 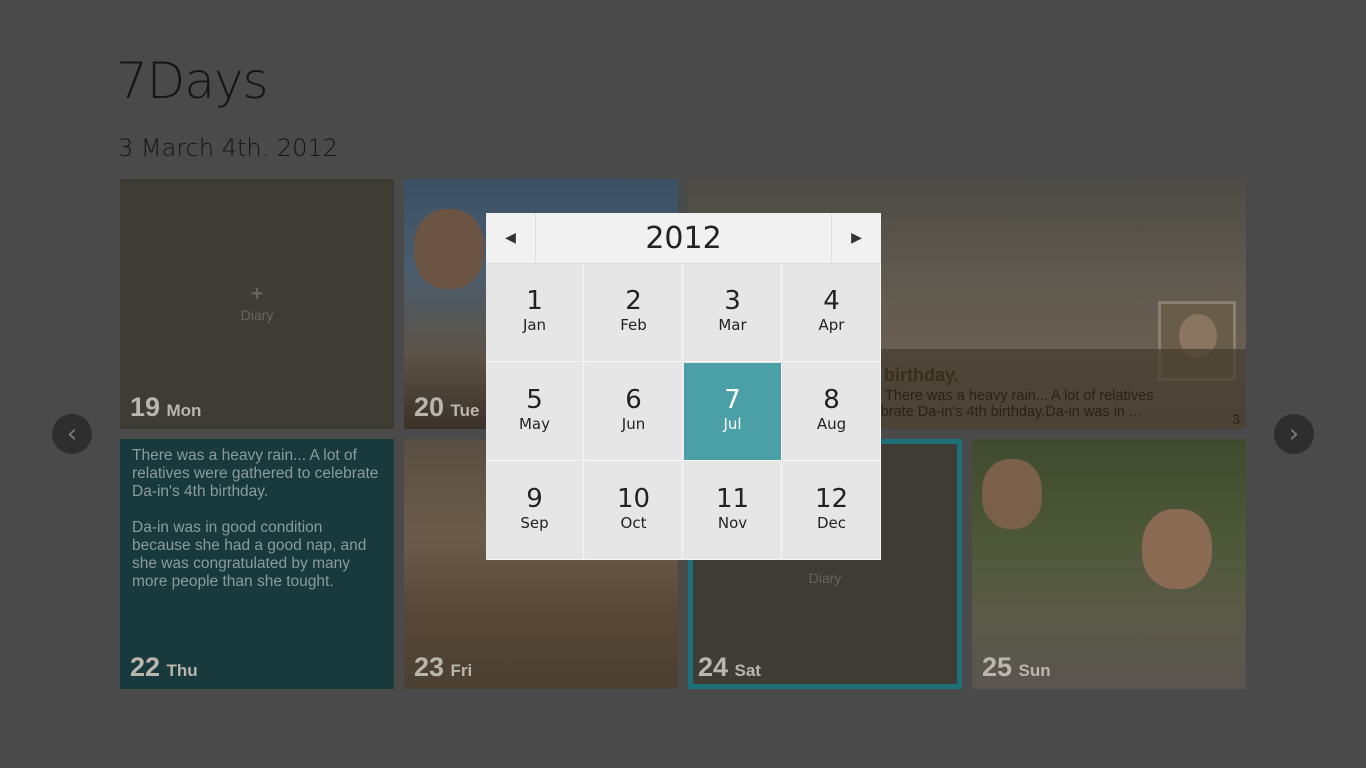 What do you see at coordinates (733, 313) in the screenshot?
I see `month-cell: 3 Mar` at bounding box center [733, 313].